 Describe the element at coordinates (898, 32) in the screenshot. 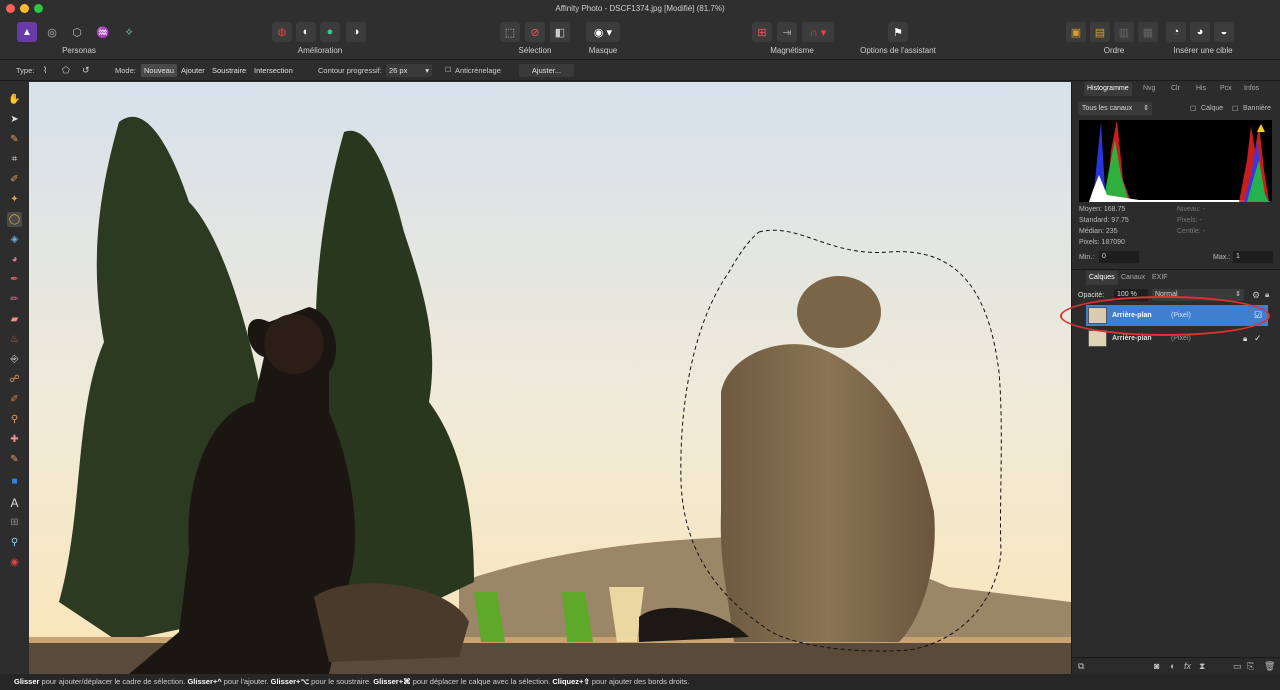

I see `assistant-options-icon: ⚑` at that location.